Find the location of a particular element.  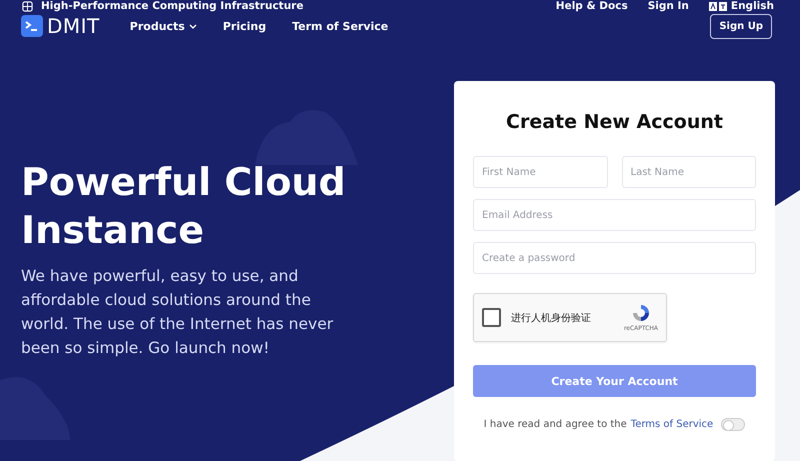

input-field: Email Address is located at coordinates (614, 215).